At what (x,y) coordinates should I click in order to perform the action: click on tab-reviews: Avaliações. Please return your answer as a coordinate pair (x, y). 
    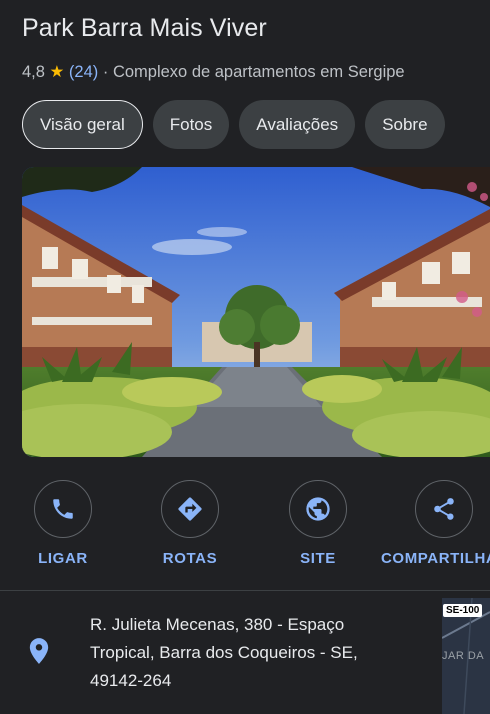
    Looking at the image, I should click on (297, 124).